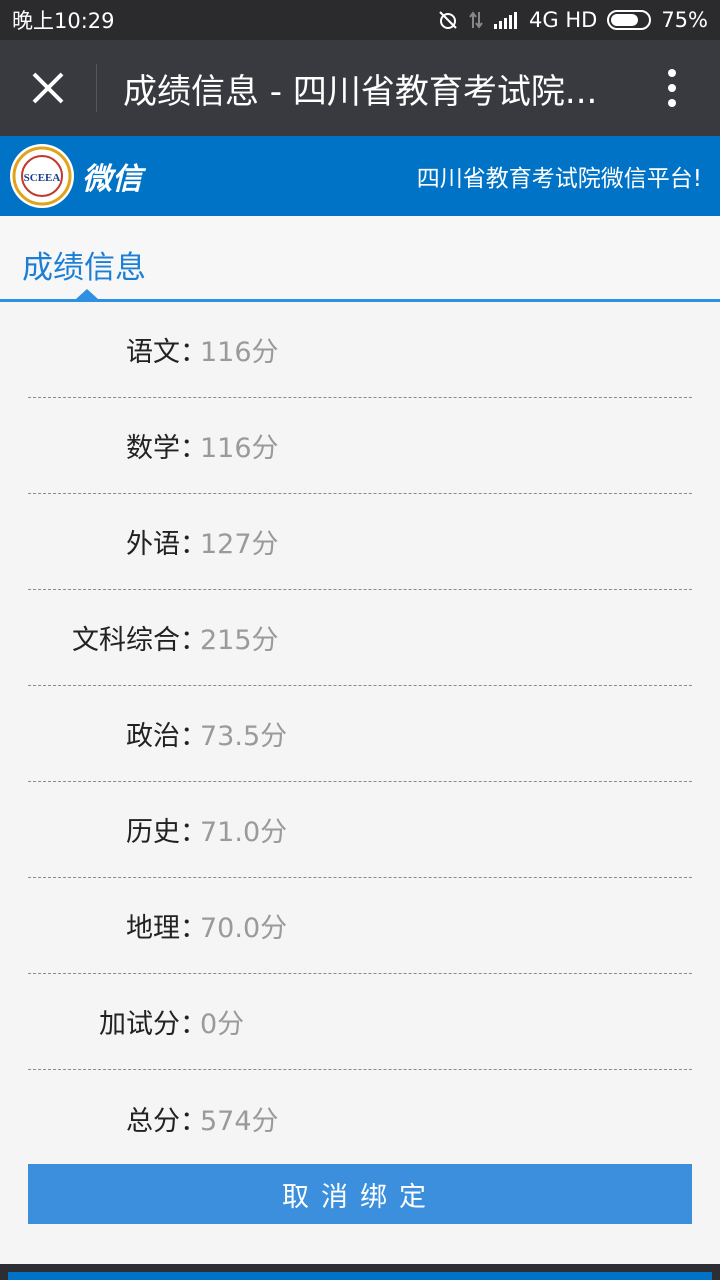  What do you see at coordinates (153, 448) in the screenshot?
I see `score-label: 数学` at bounding box center [153, 448].